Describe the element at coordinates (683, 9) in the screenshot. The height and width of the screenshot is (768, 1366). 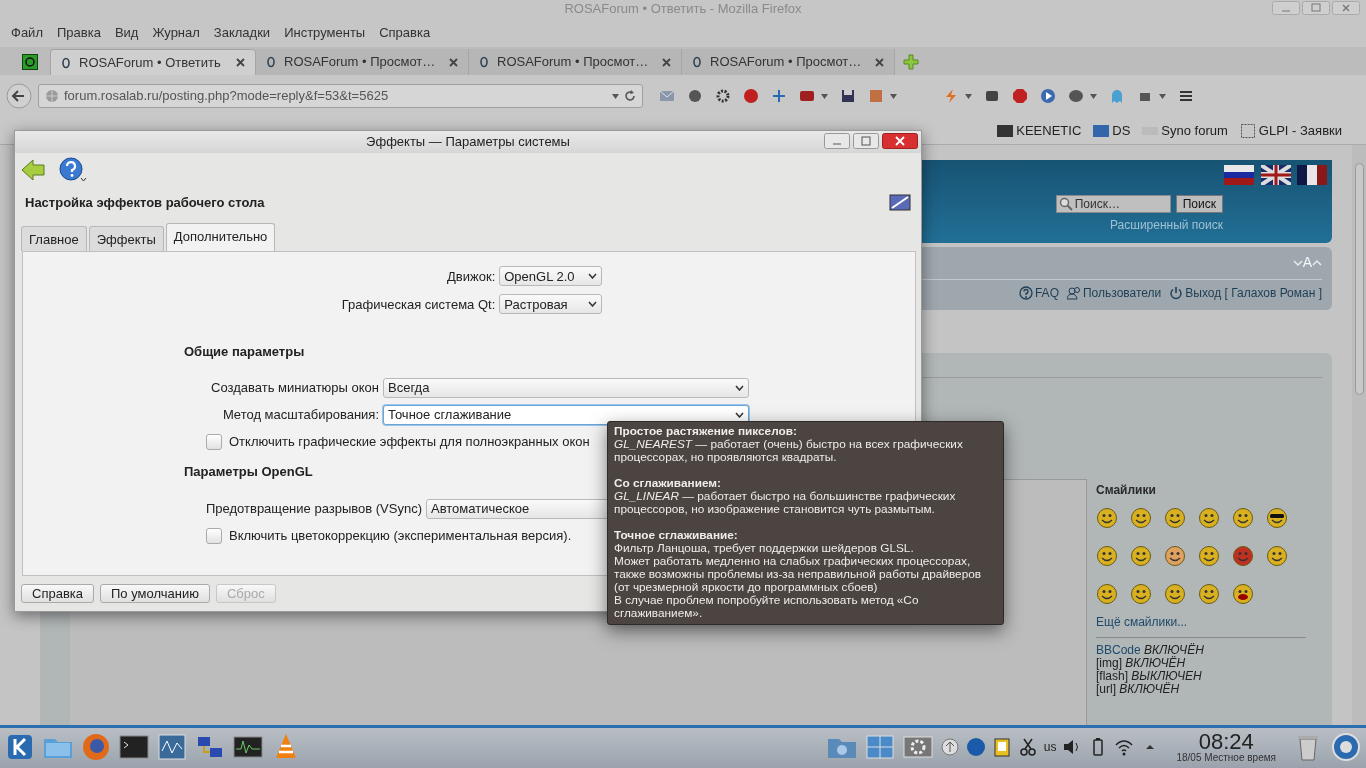
I see `window-title: ROSAForum • Ответить - Mozilla Firefox` at that location.